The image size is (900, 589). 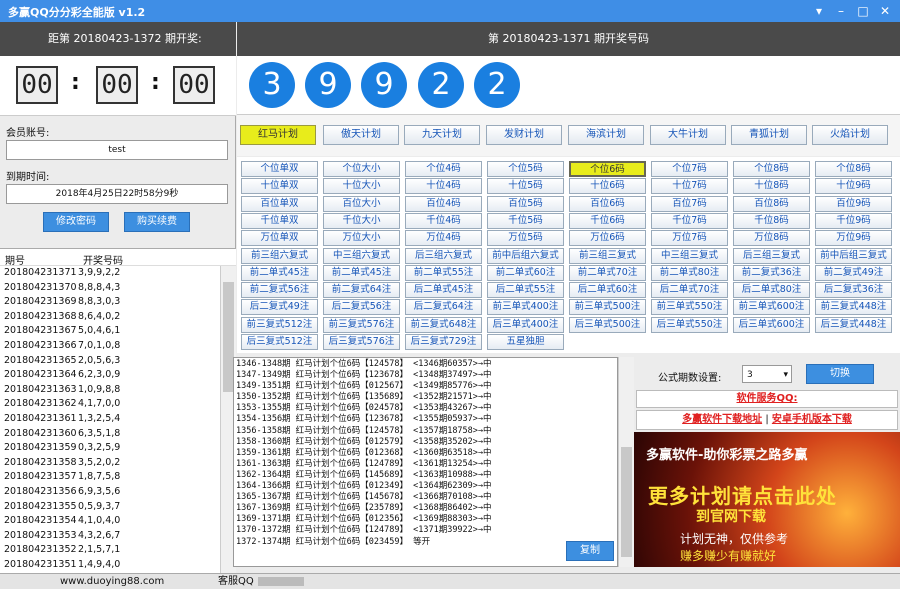 I want to click on history-row: 2018042313611,3,2,5,4, so click(x=110, y=419).